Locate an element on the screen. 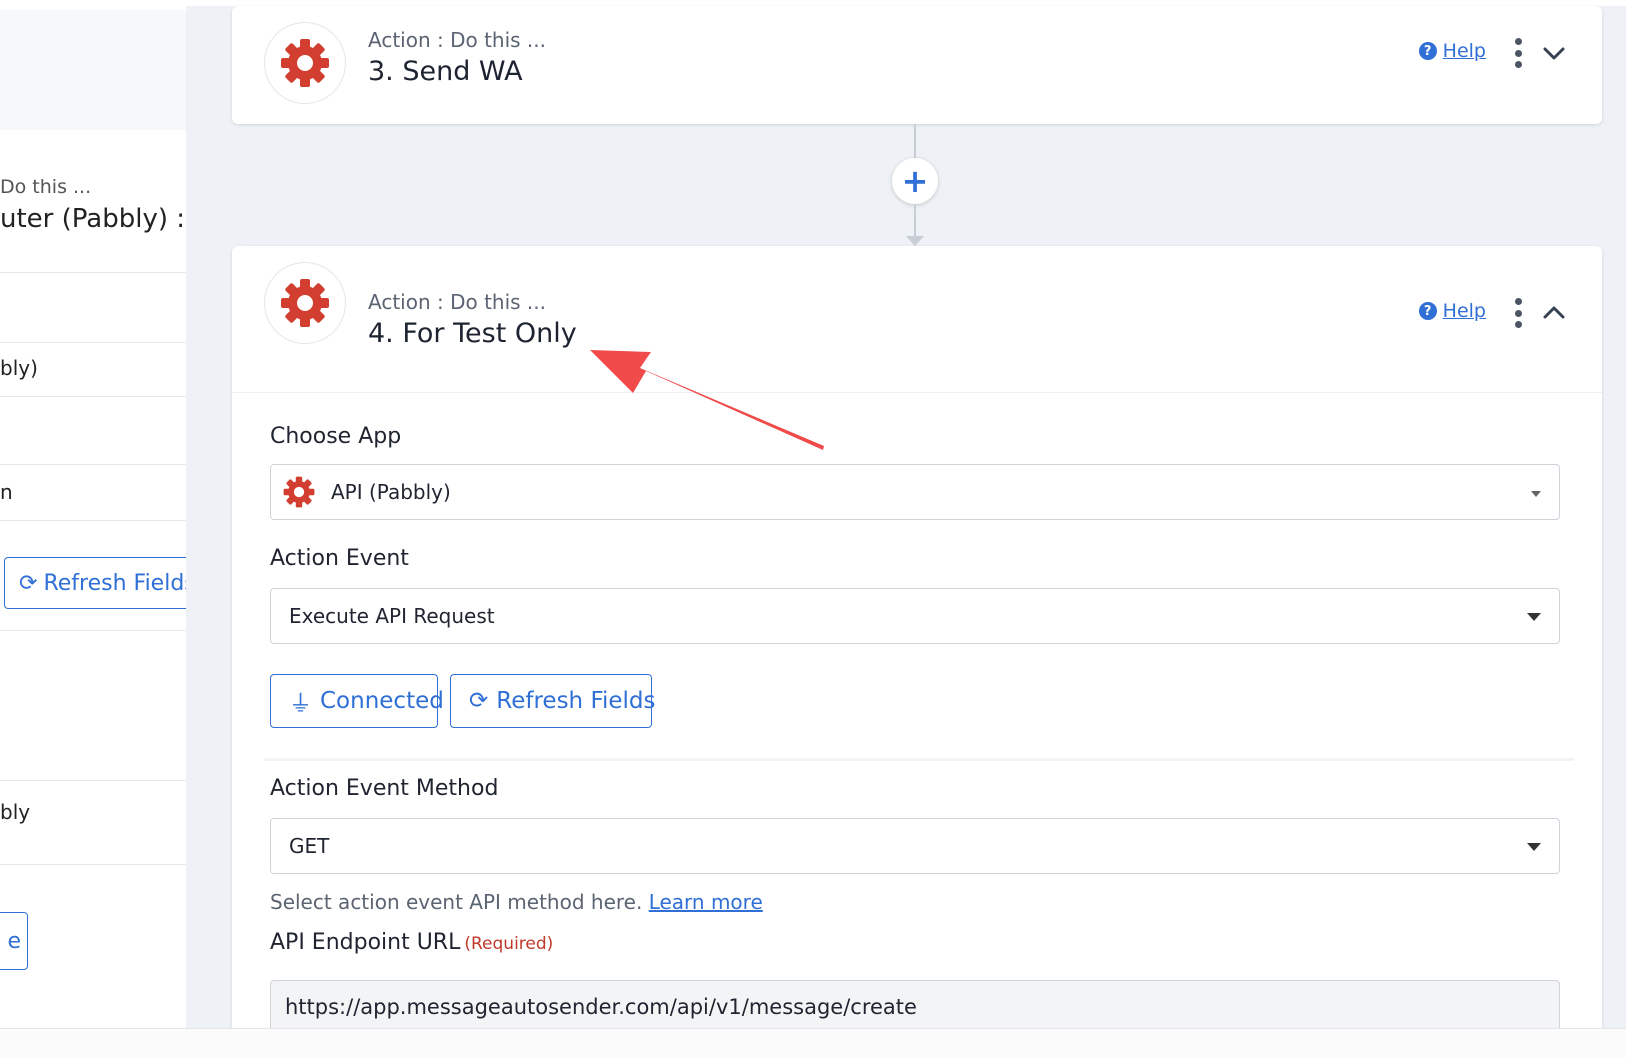 Image resolution: width=1626 pixels, height=1059 pixels. left-panel-gap is located at coordinates (93, 70).